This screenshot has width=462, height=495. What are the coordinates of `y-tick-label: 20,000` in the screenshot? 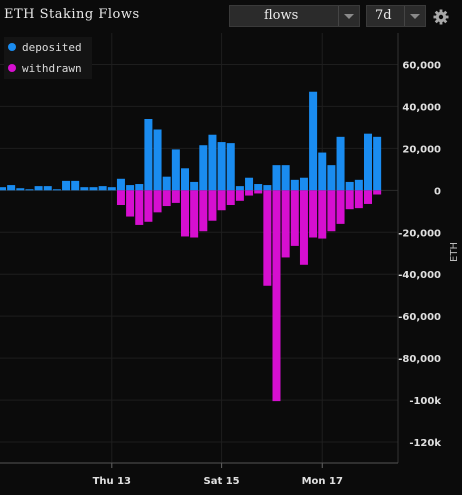 It's located at (421, 149).